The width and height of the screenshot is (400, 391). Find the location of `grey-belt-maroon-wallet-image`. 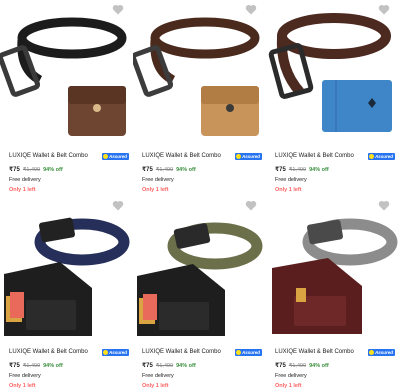

grey-belt-maroon-wallet-image is located at coordinates (335, 276).